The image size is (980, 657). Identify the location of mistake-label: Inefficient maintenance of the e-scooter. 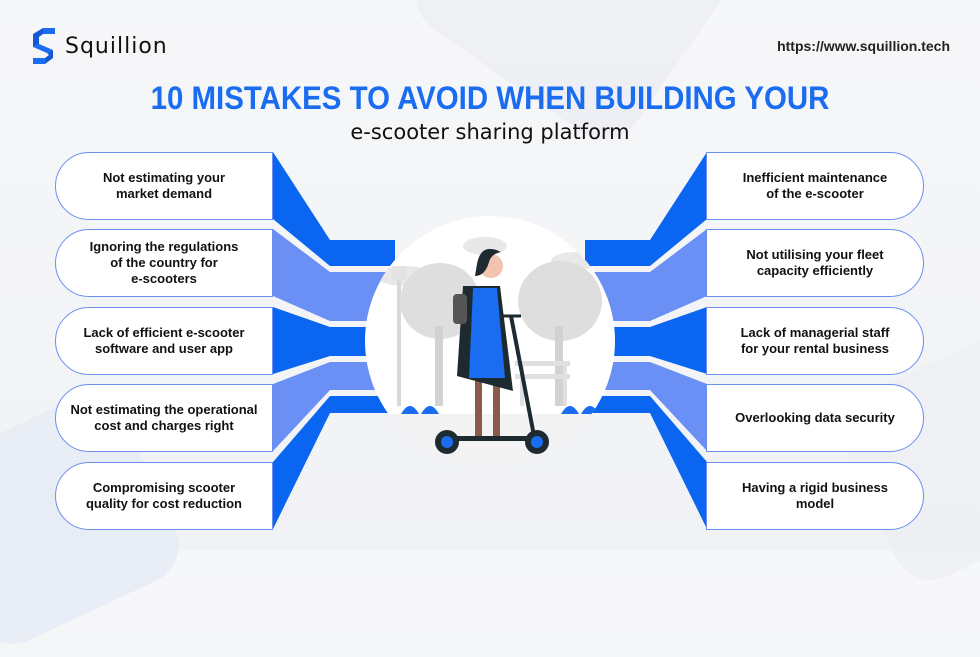
(815, 185).